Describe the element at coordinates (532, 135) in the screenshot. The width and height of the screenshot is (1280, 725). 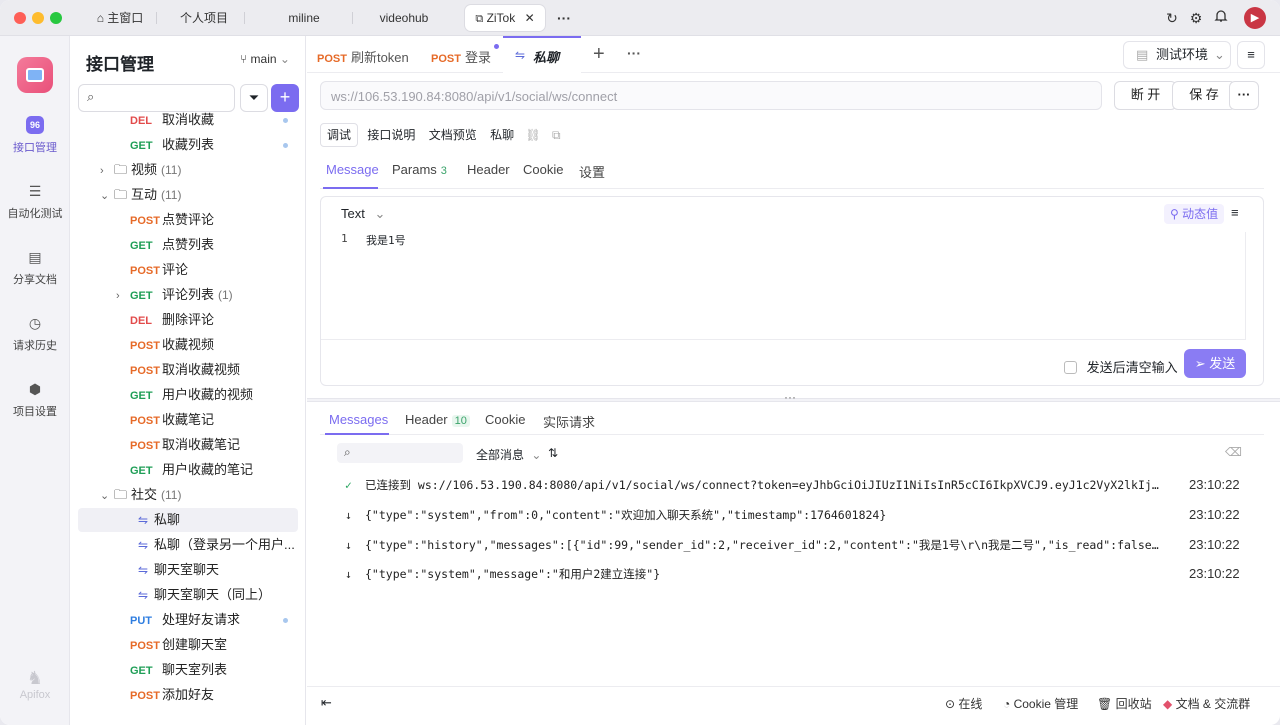
I see `link-icon: ⛓` at that location.